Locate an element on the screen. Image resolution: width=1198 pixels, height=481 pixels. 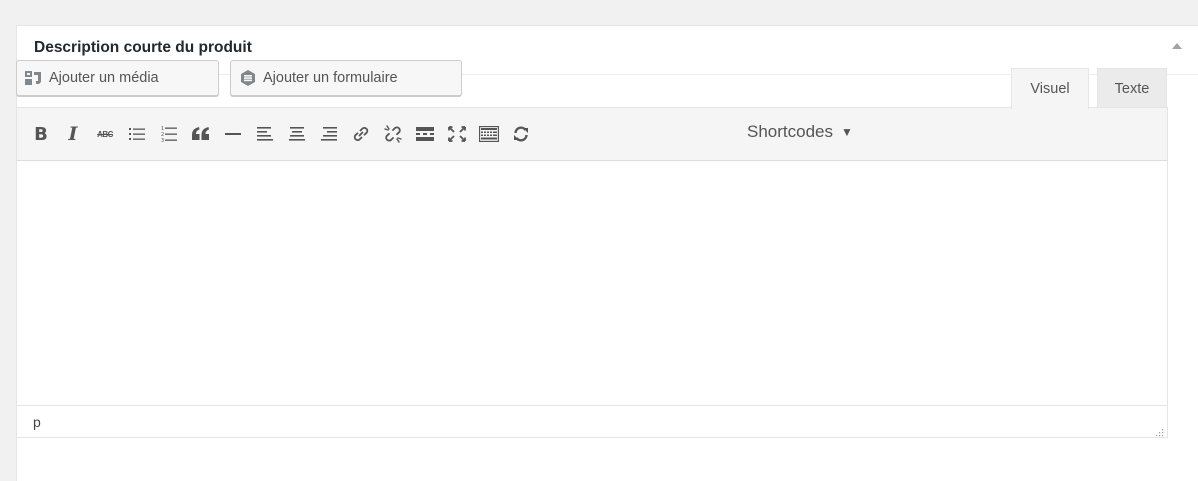
editor-statusbar: p is located at coordinates (592, 421).